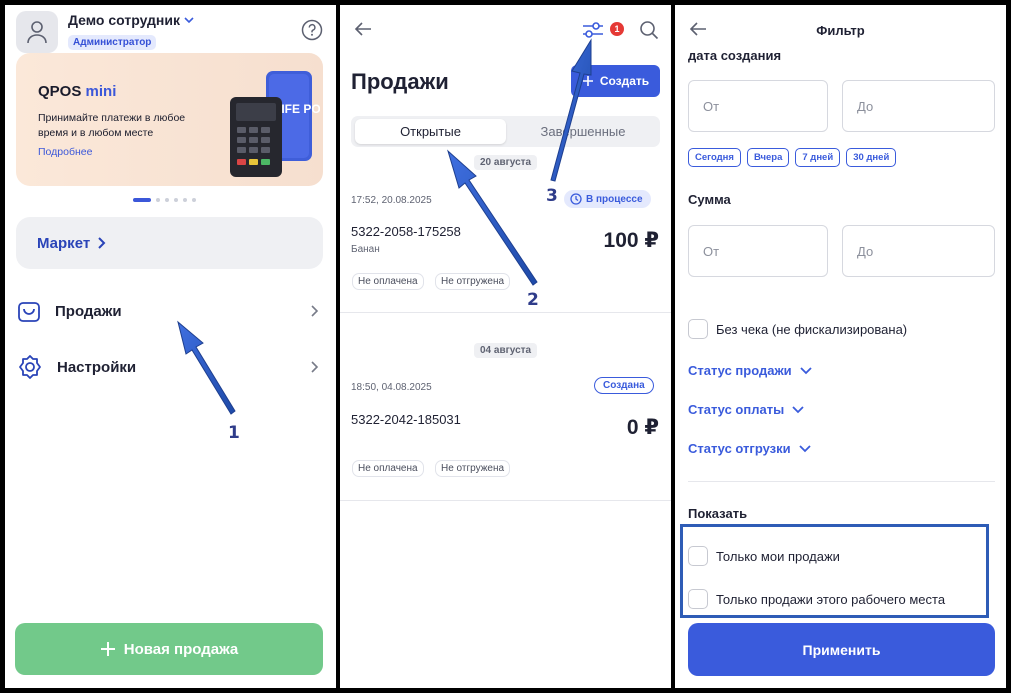 The height and width of the screenshot is (693, 1011). Describe the element at coordinates (768, 157) in the screenshot. I see `chip-yesterday: Вчера` at that location.